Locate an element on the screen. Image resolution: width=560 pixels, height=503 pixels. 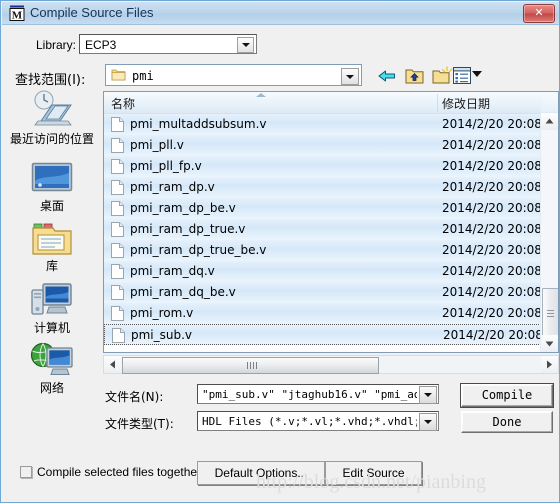
file-name-cell: pmi_ram_dq.v is located at coordinates (172, 271).